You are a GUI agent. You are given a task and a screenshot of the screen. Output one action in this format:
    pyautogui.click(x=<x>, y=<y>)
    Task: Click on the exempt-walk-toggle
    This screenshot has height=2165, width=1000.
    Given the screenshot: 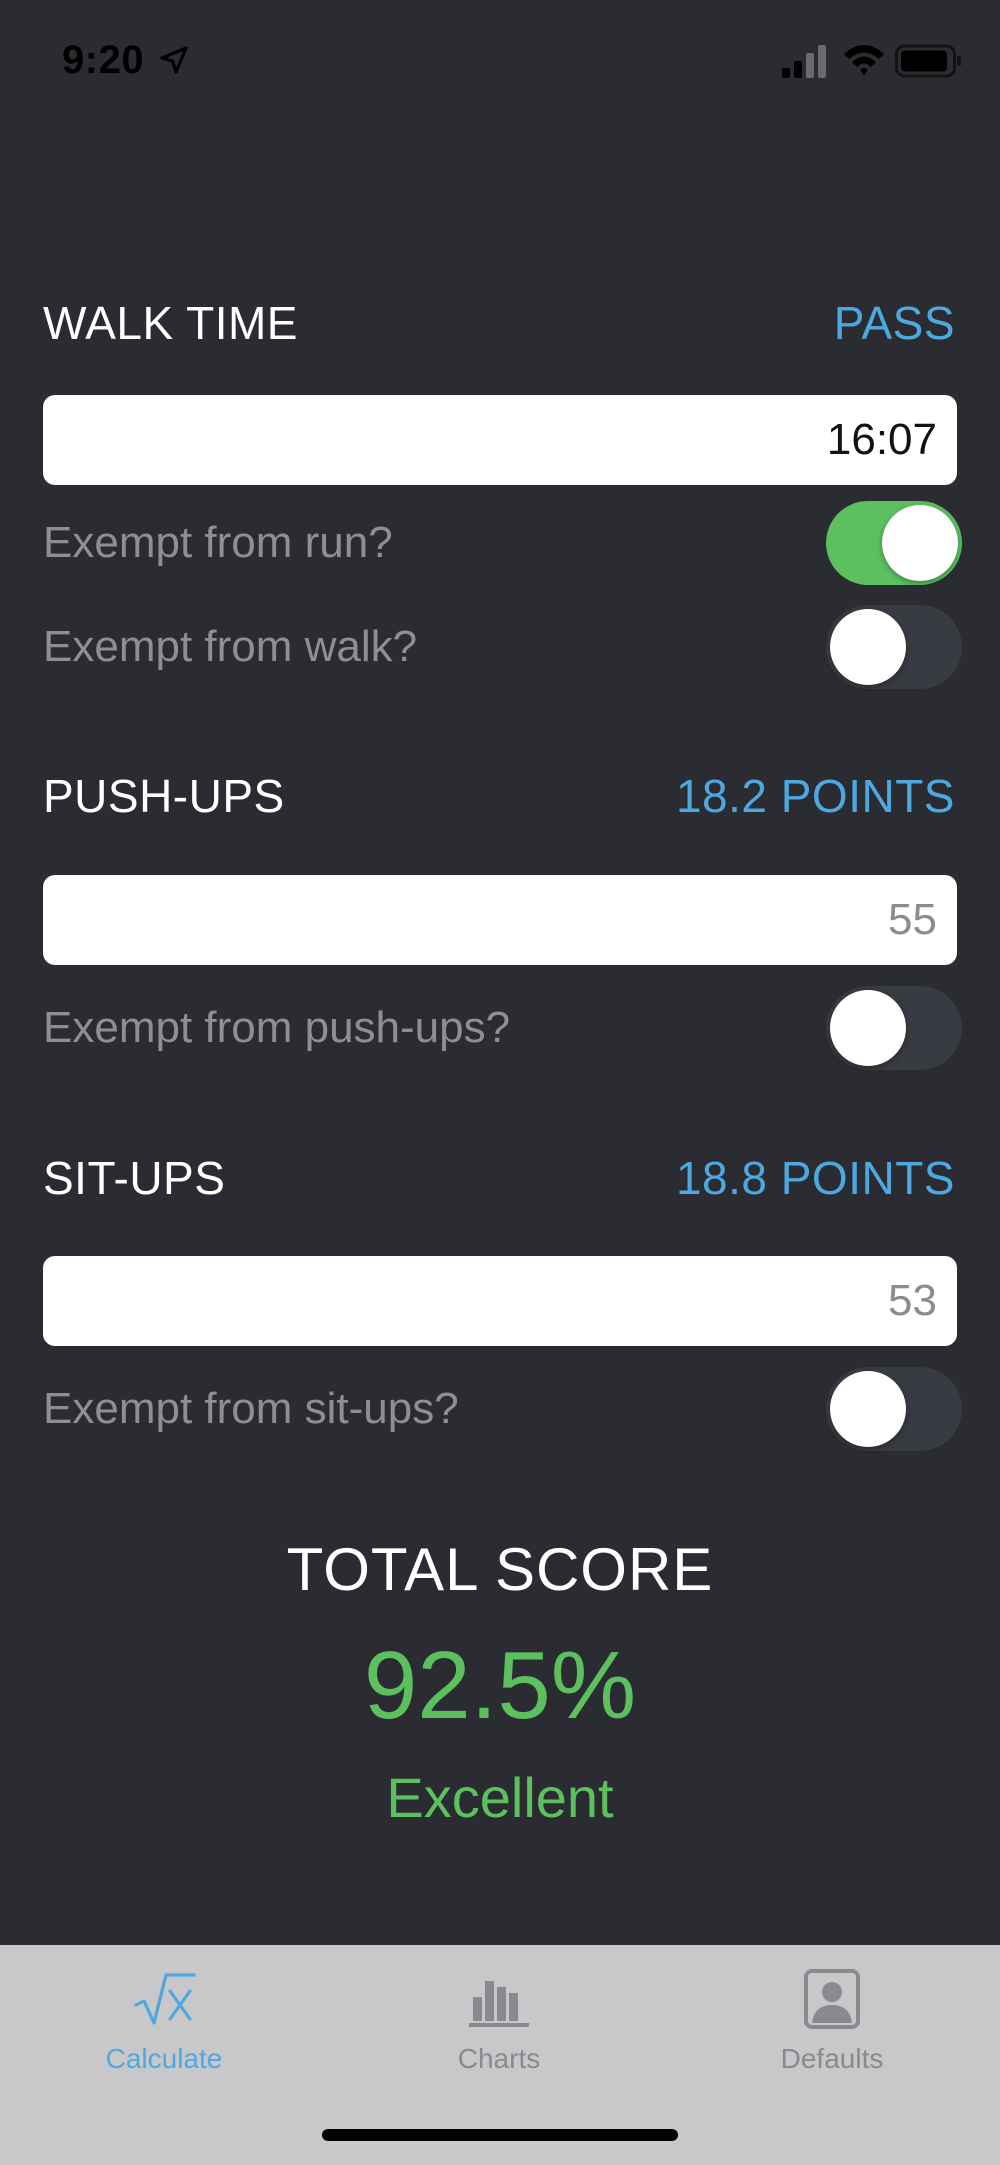 What is the action you would take?
    pyautogui.click(x=894, y=647)
    